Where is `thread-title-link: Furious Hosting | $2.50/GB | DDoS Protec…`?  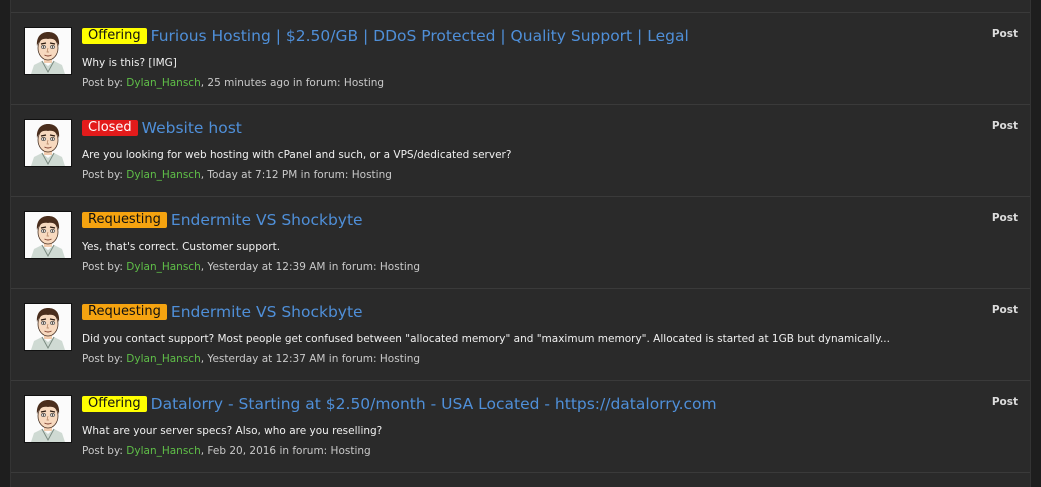
thread-title-link: Furious Hosting | $2.50/GB | DDoS Protec… is located at coordinates (420, 36).